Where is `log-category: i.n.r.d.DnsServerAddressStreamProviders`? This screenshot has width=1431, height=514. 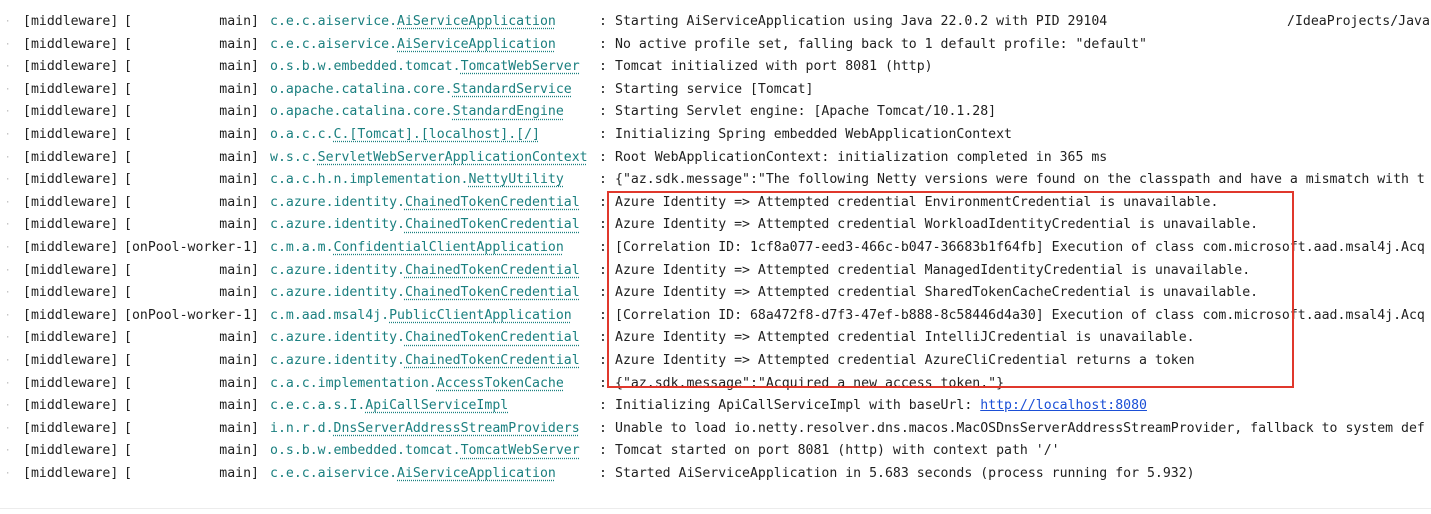
log-category: i.n.r.d.DnsServerAddressStreamProviders is located at coordinates (425, 429).